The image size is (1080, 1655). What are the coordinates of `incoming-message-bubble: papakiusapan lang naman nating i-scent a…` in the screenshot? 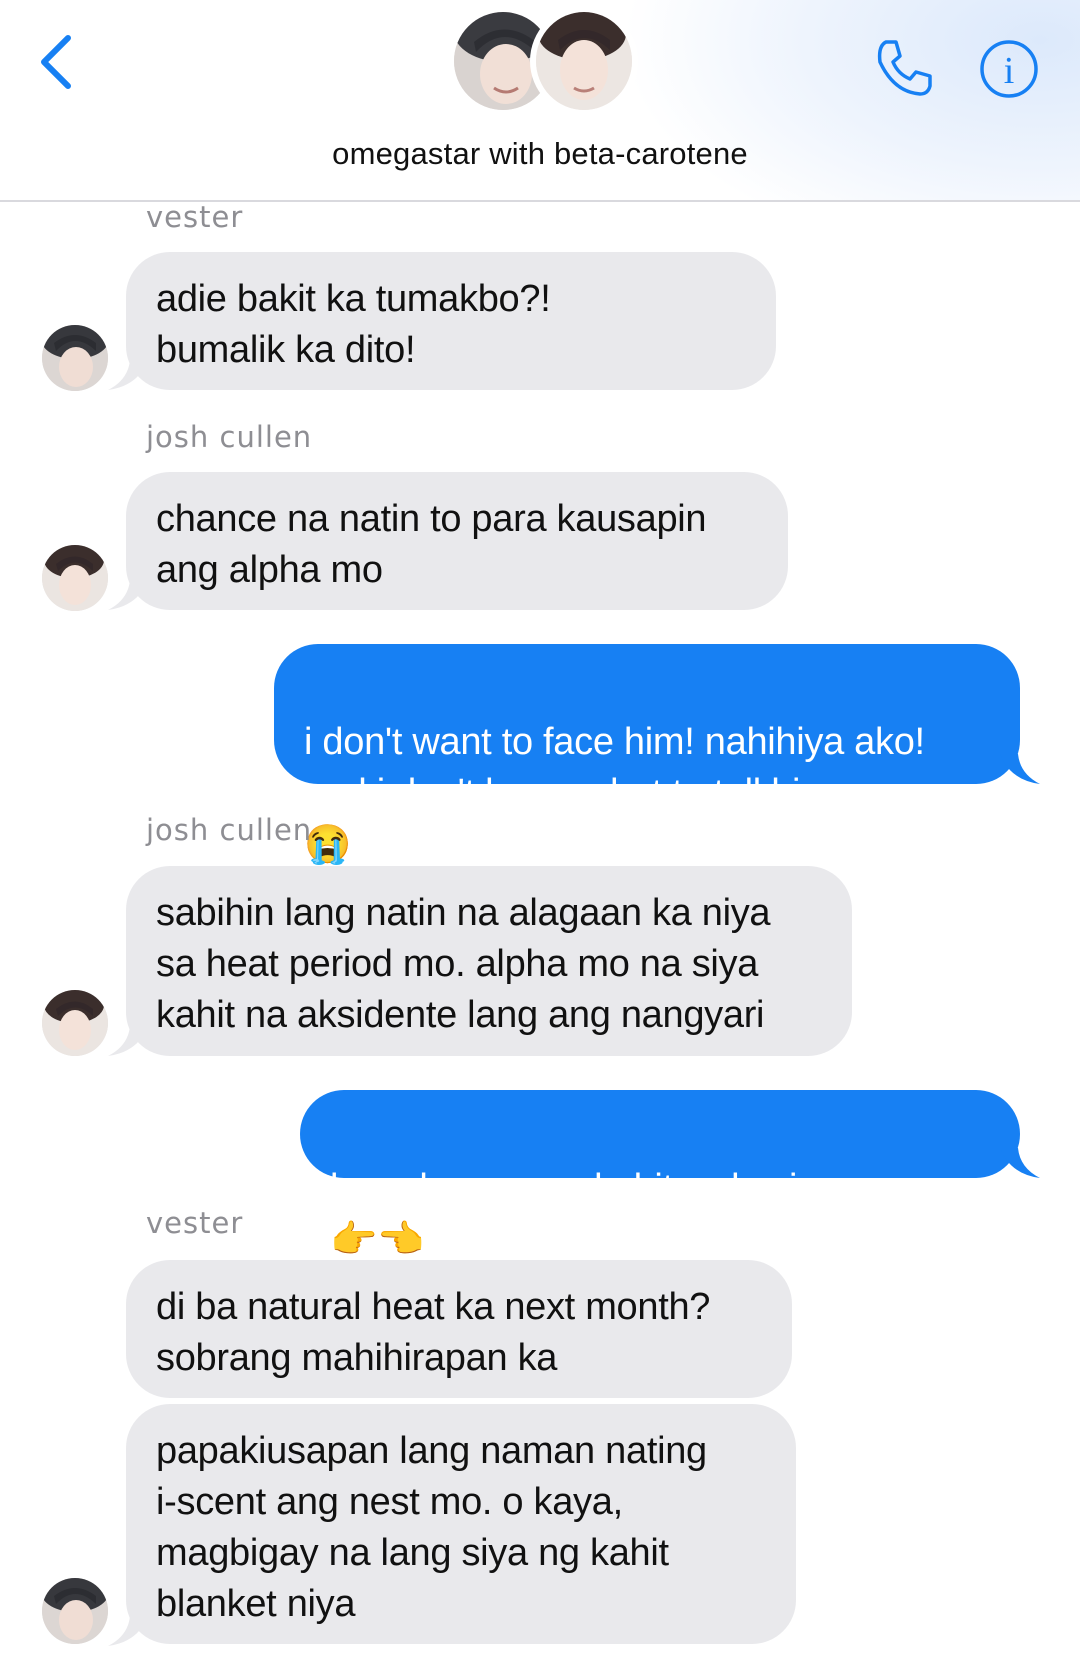 It's located at (461, 1524).